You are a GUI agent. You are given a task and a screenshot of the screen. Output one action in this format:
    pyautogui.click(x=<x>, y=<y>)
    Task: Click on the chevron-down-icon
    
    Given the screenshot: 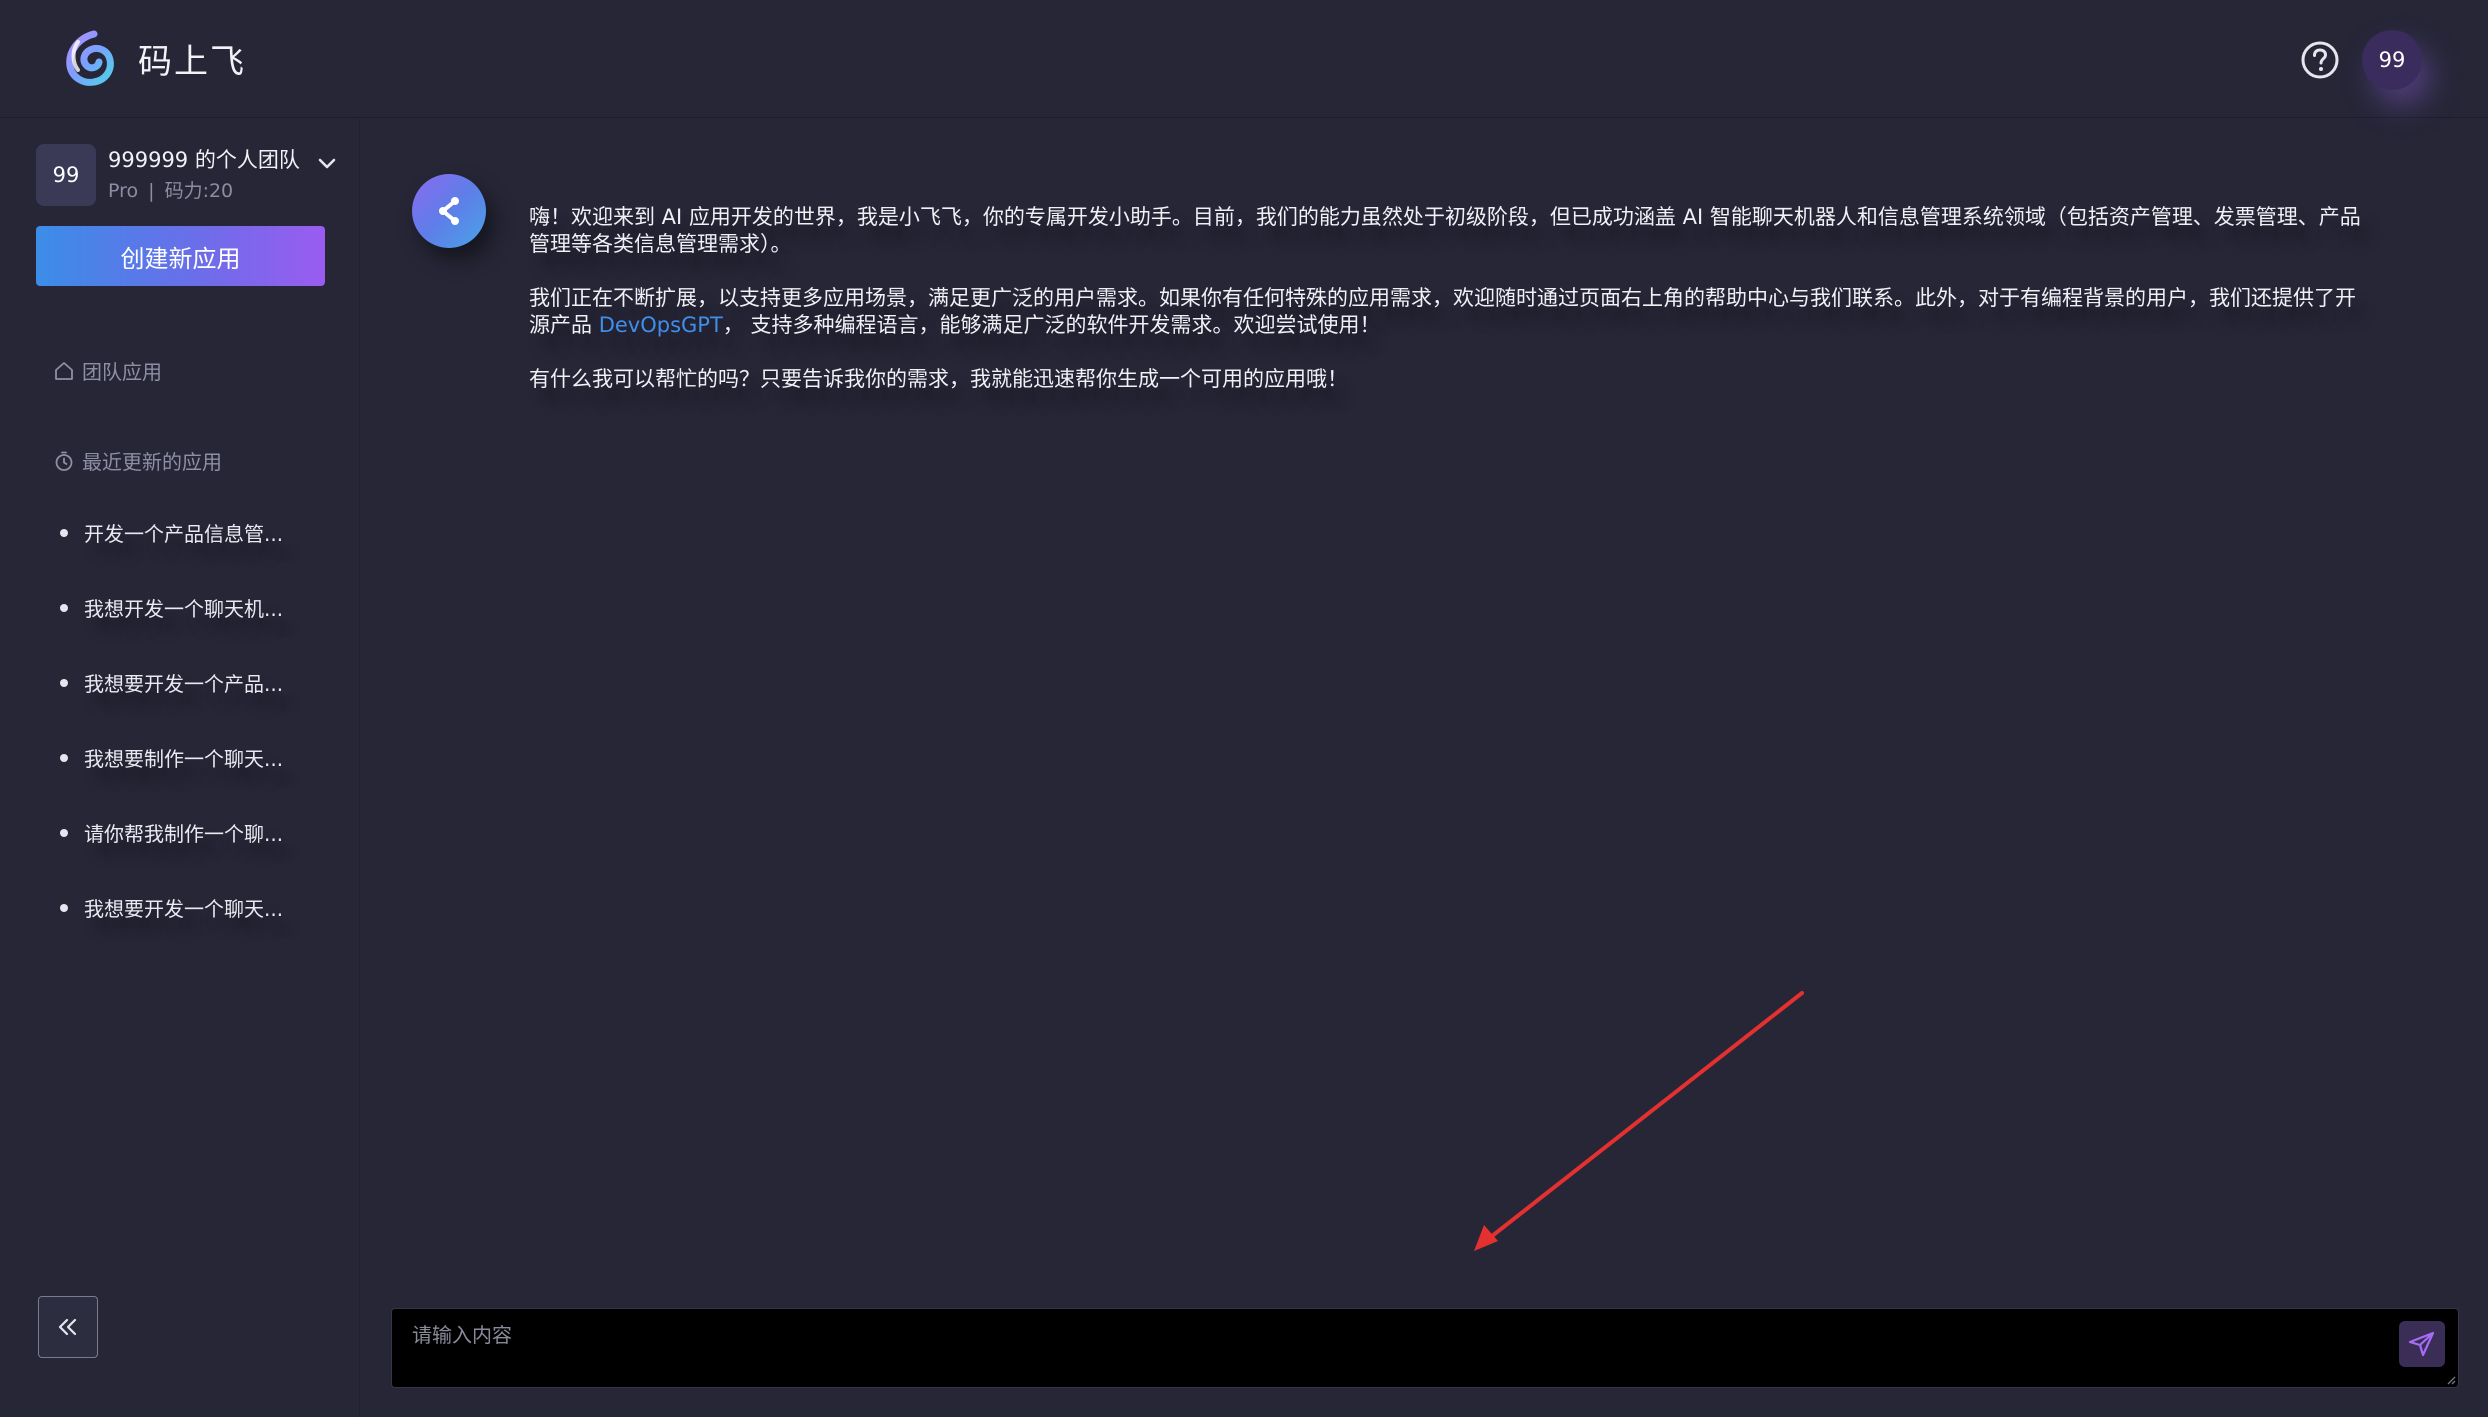 What is the action you would take?
    pyautogui.click(x=327, y=163)
    